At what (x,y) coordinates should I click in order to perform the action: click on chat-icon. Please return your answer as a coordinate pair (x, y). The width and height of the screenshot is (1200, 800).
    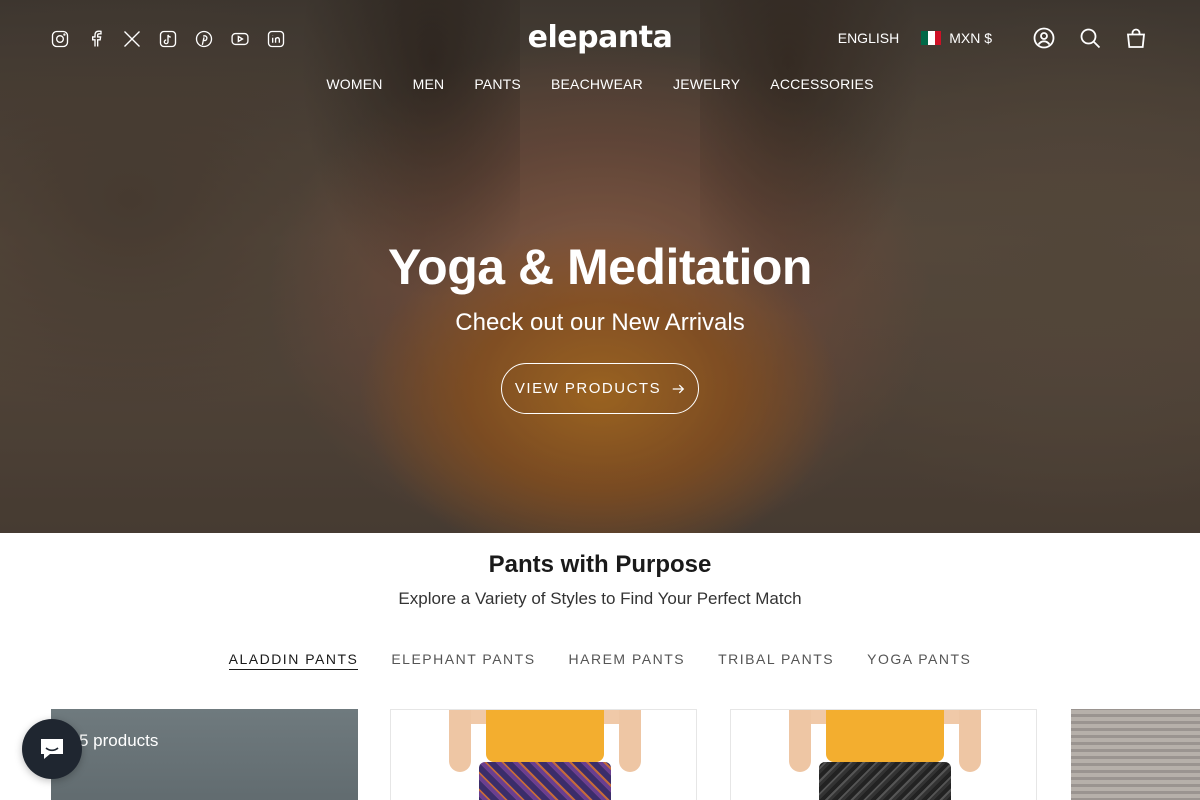
    Looking at the image, I should click on (52, 749).